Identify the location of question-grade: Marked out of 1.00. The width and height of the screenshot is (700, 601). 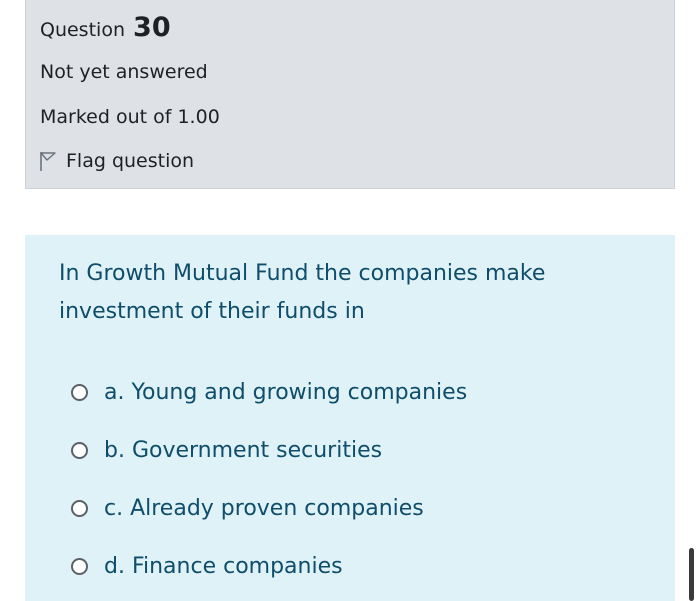
(130, 117).